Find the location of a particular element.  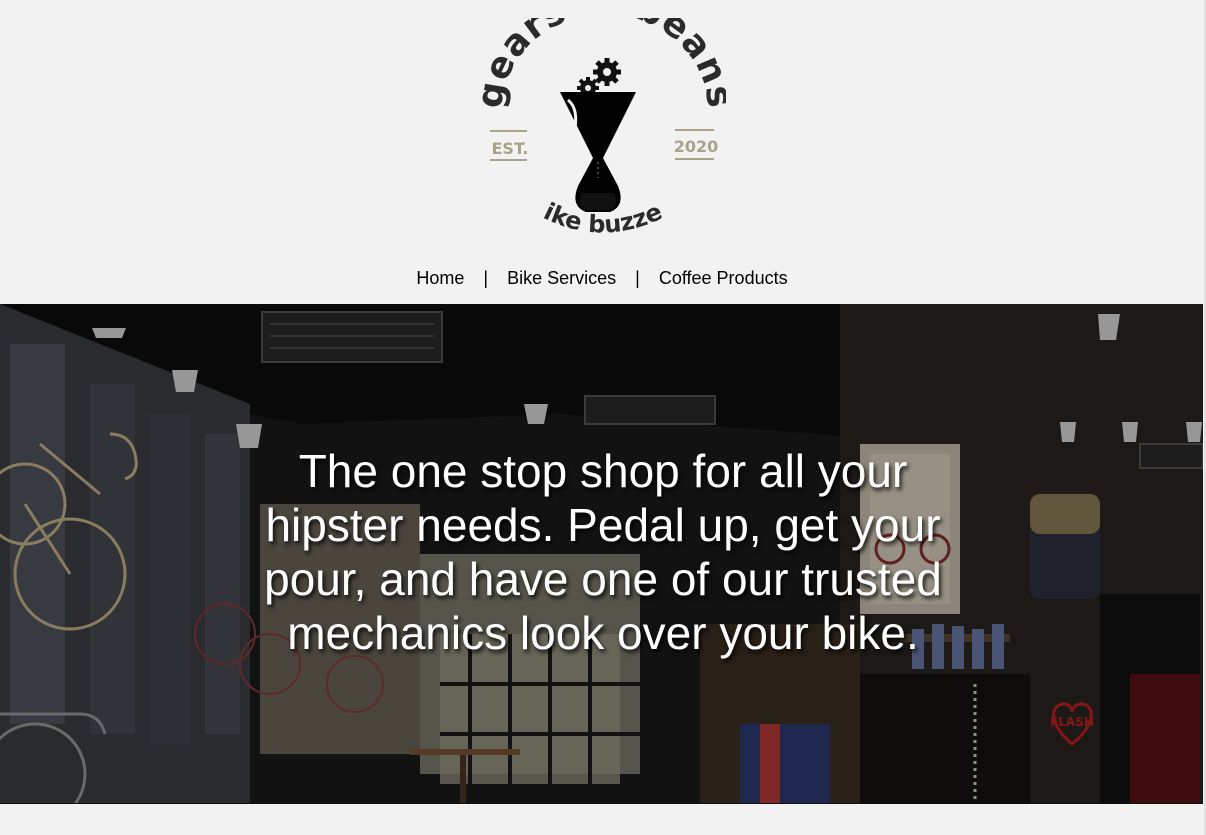

nav-link-home: Home is located at coordinates (440, 278).